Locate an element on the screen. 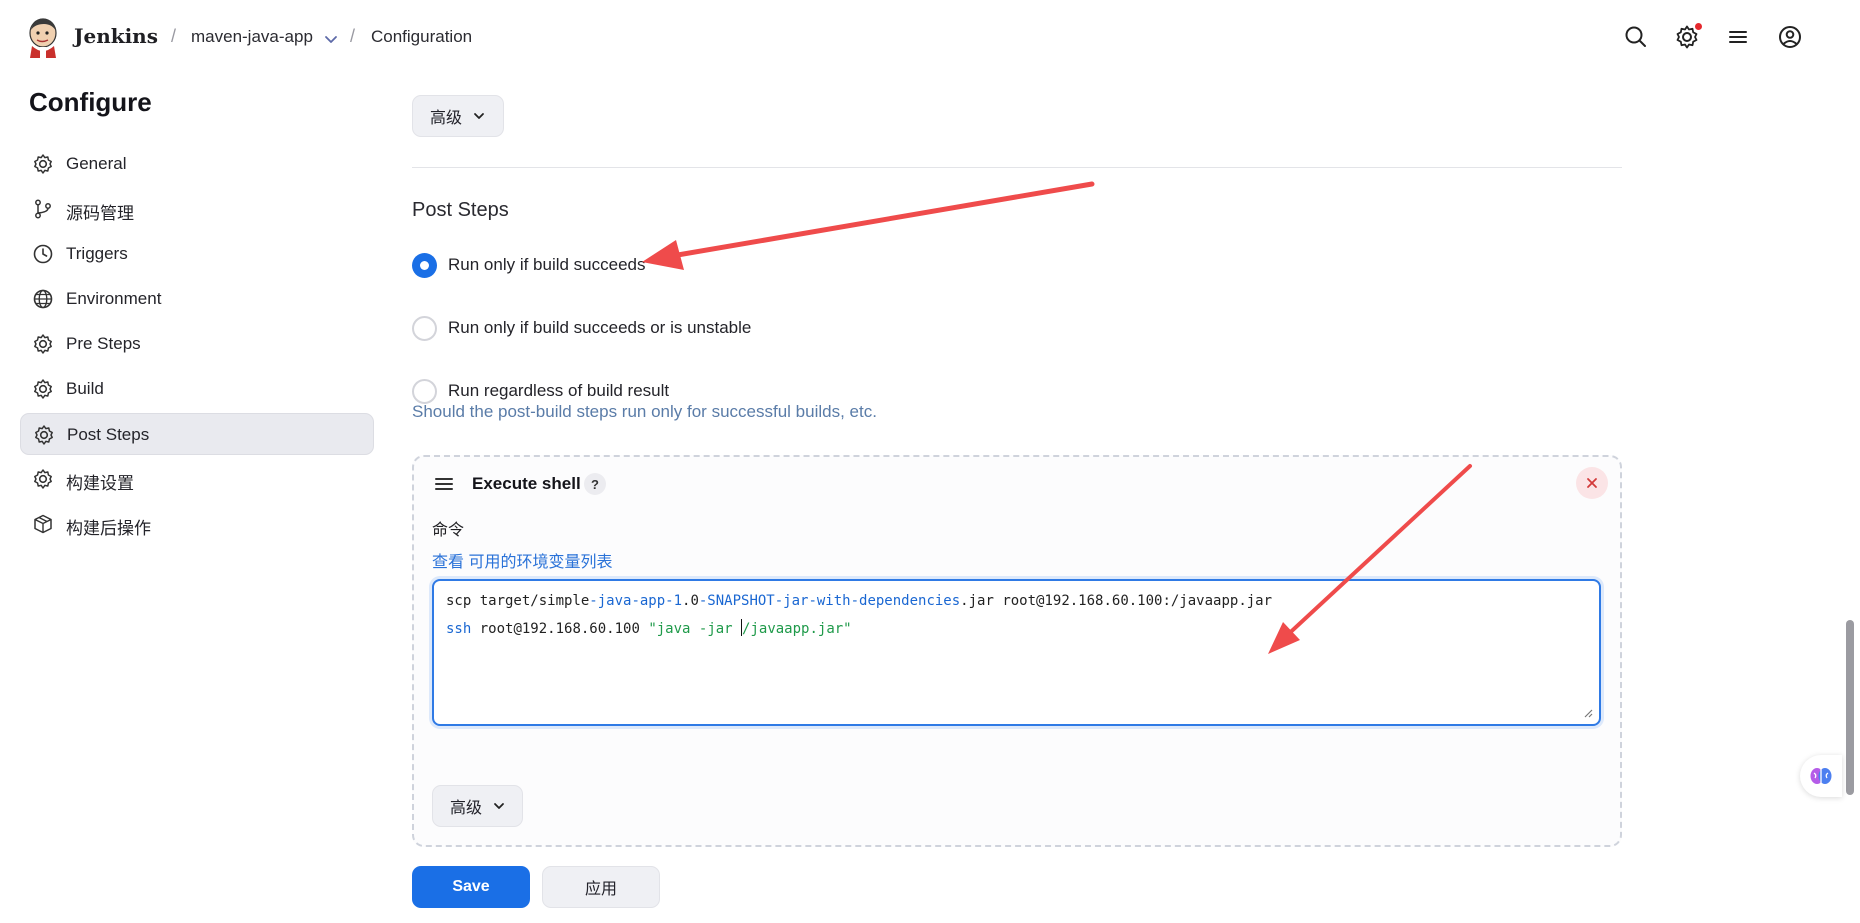 This screenshot has height=923, width=1860. brand-name: Jenkins is located at coordinates (116, 36).